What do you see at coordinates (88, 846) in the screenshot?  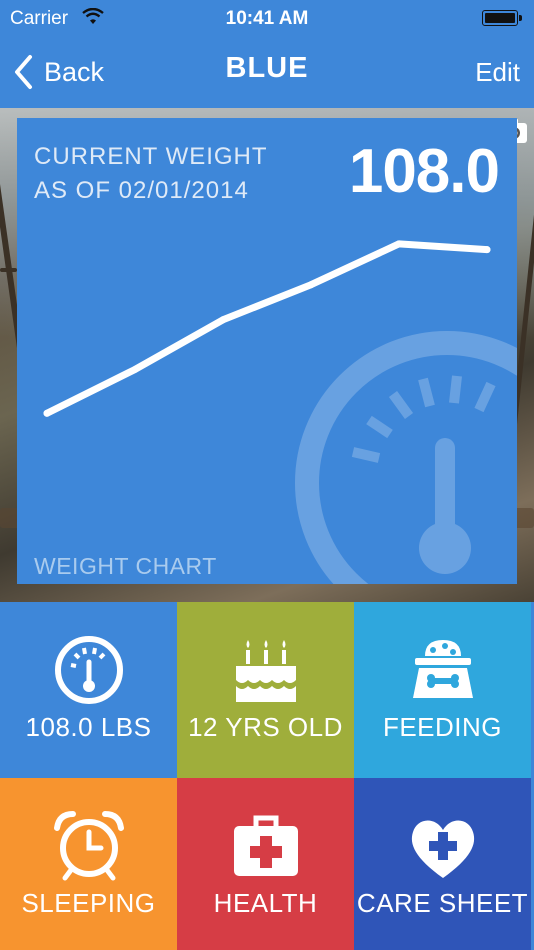 I see `alarm-clock-icon` at bounding box center [88, 846].